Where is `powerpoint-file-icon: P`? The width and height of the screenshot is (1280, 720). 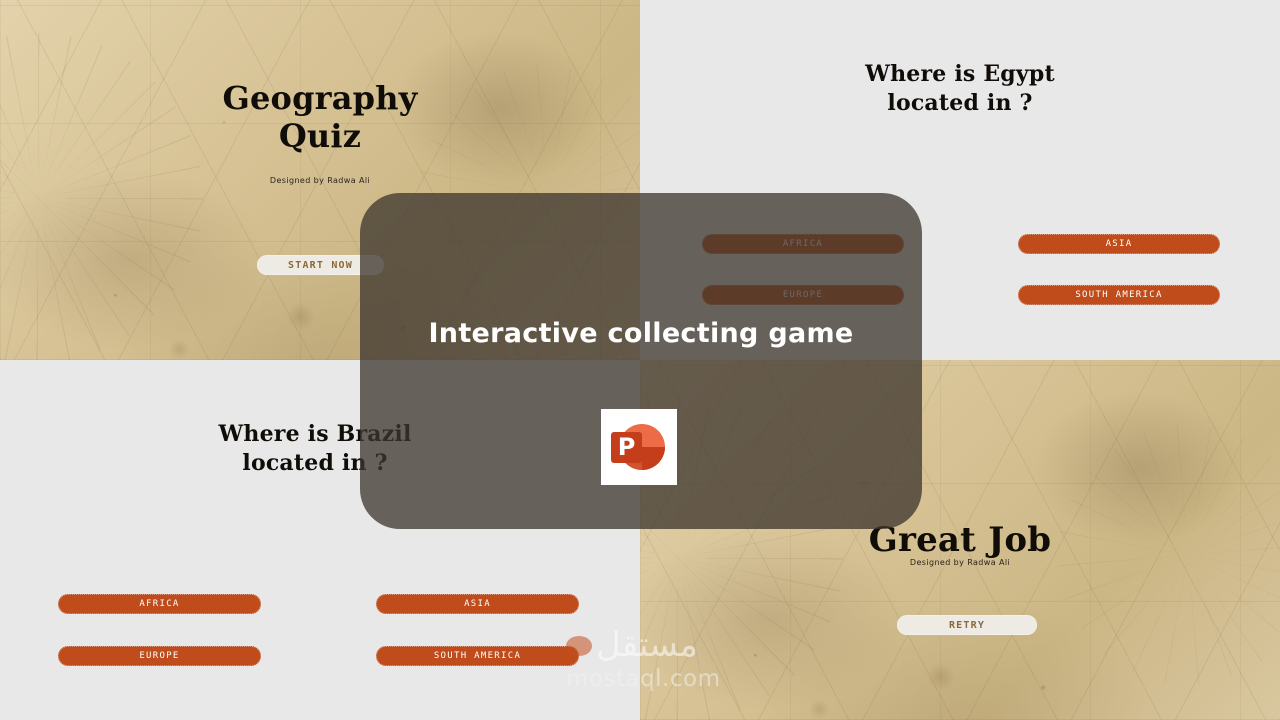
powerpoint-file-icon: P is located at coordinates (639, 447).